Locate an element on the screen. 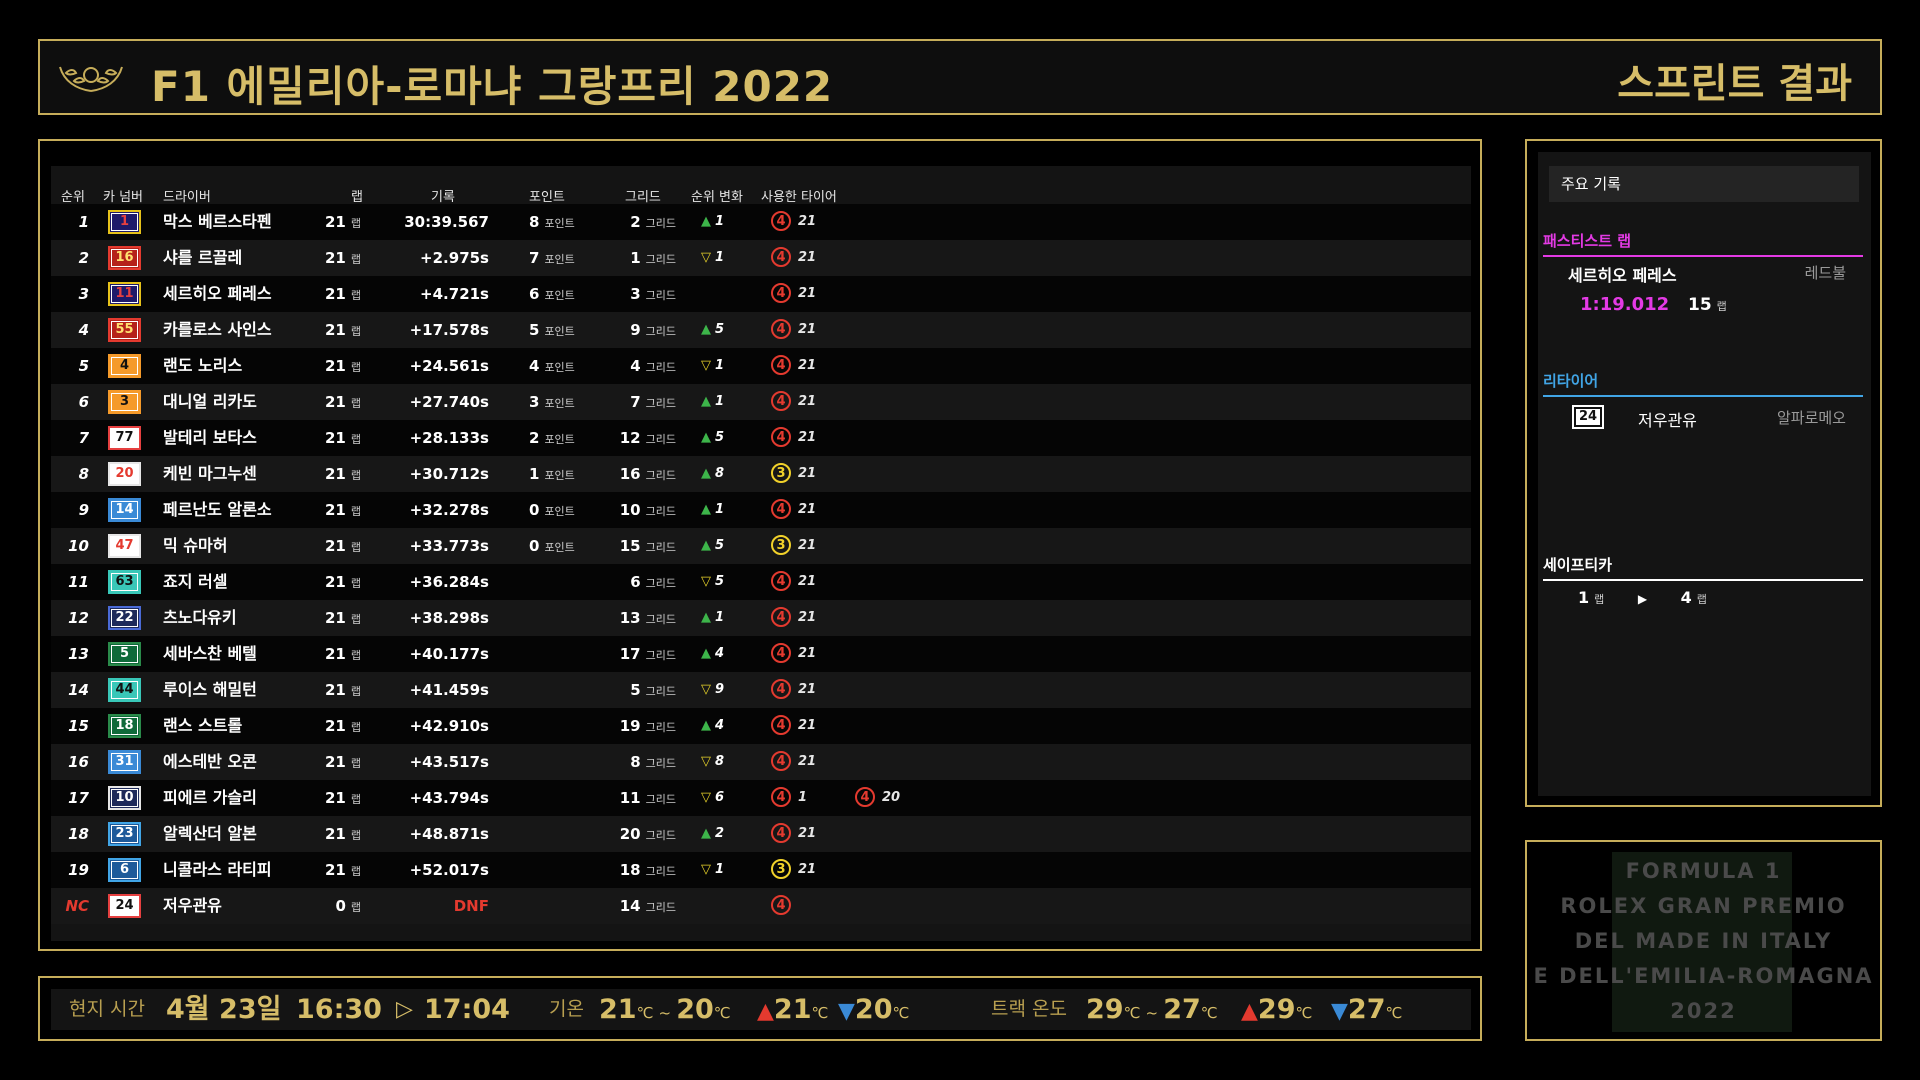  safety-car-from: 1 is located at coordinates (1584, 597).